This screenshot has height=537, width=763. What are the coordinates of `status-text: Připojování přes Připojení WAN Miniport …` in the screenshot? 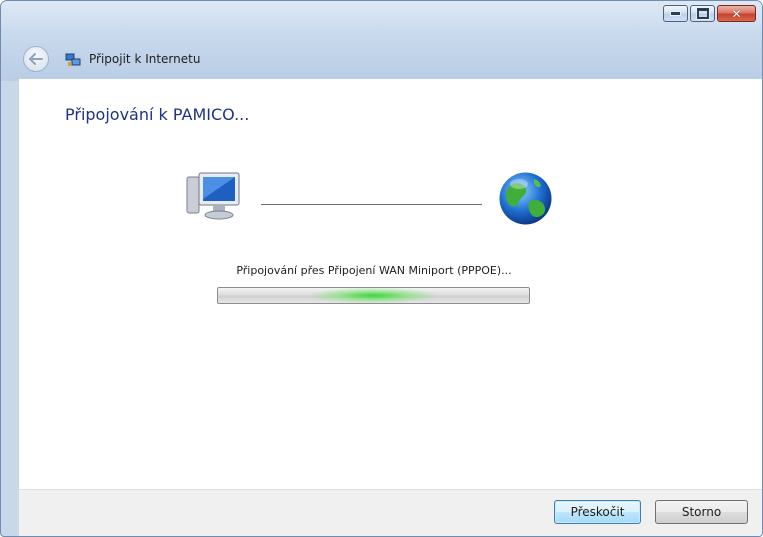 It's located at (374, 270).